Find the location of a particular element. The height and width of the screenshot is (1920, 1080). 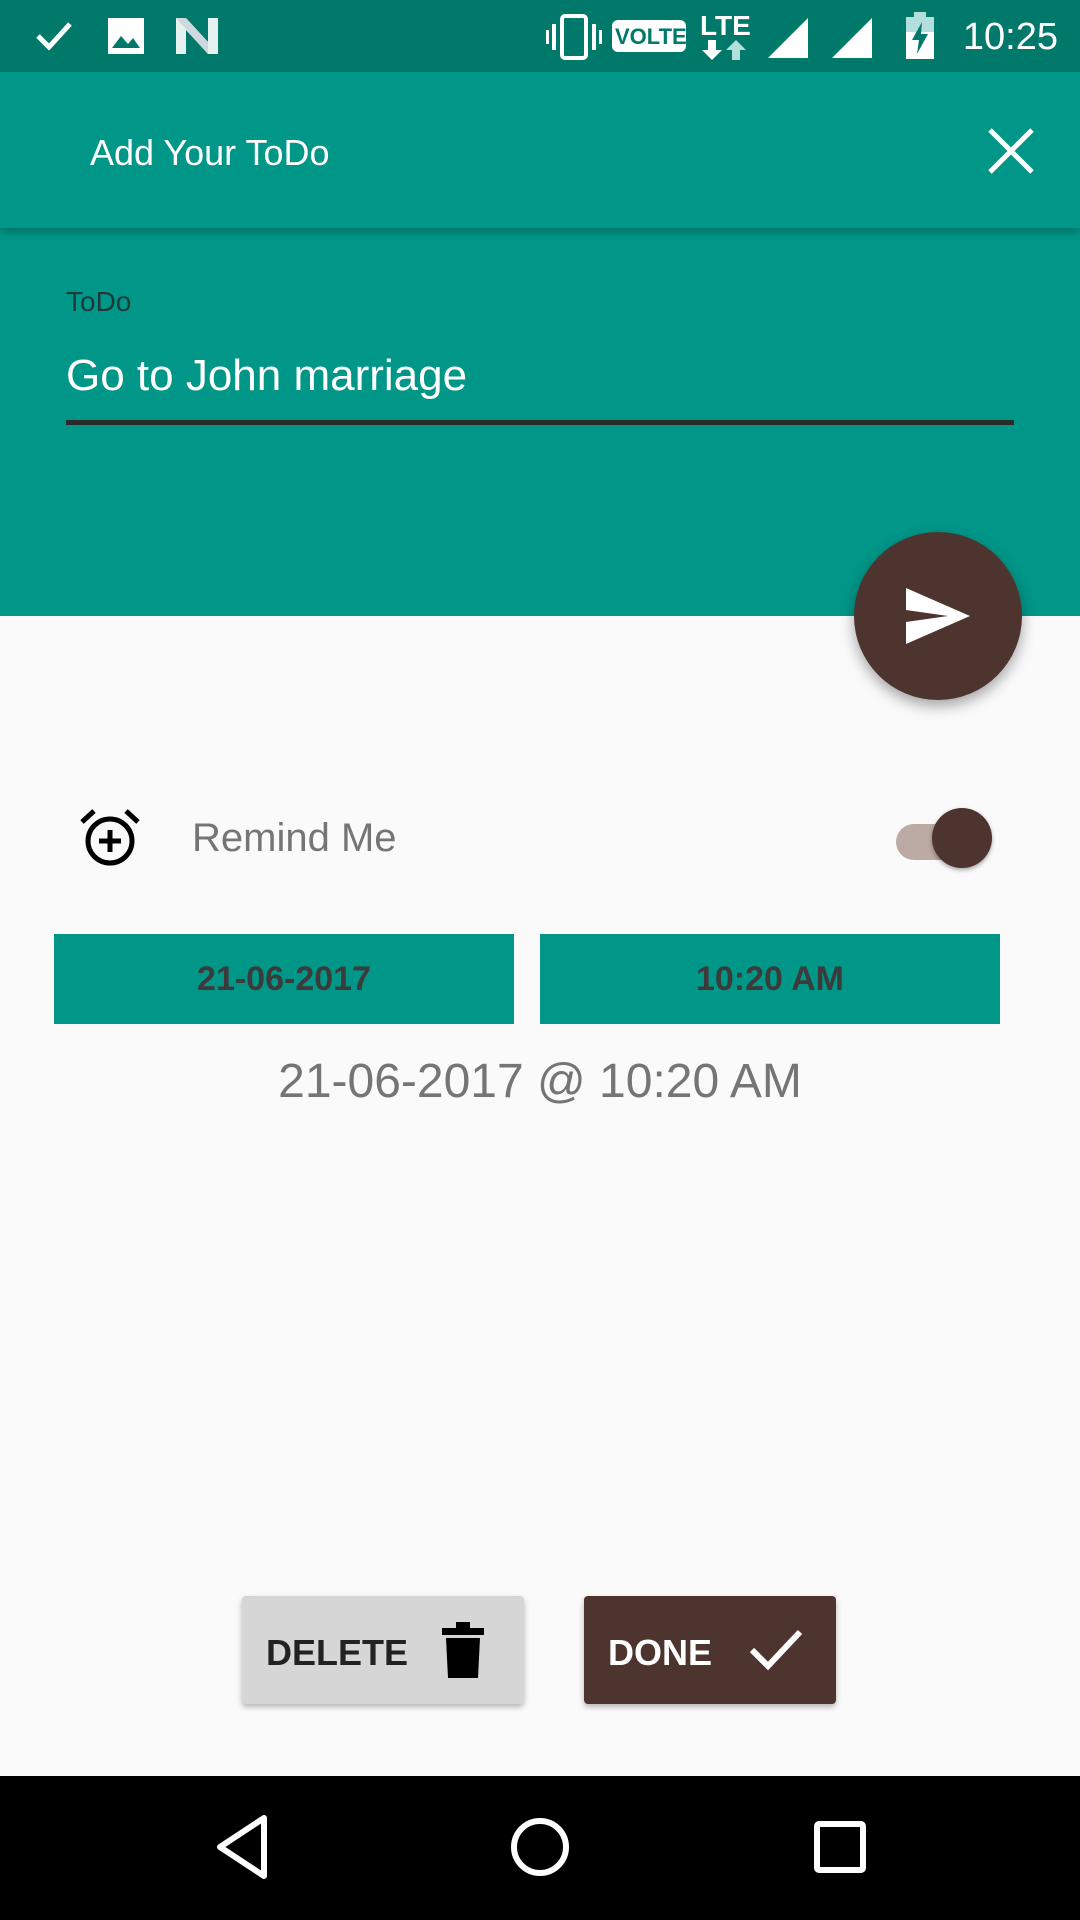

home-icon is located at coordinates (540, 1847).